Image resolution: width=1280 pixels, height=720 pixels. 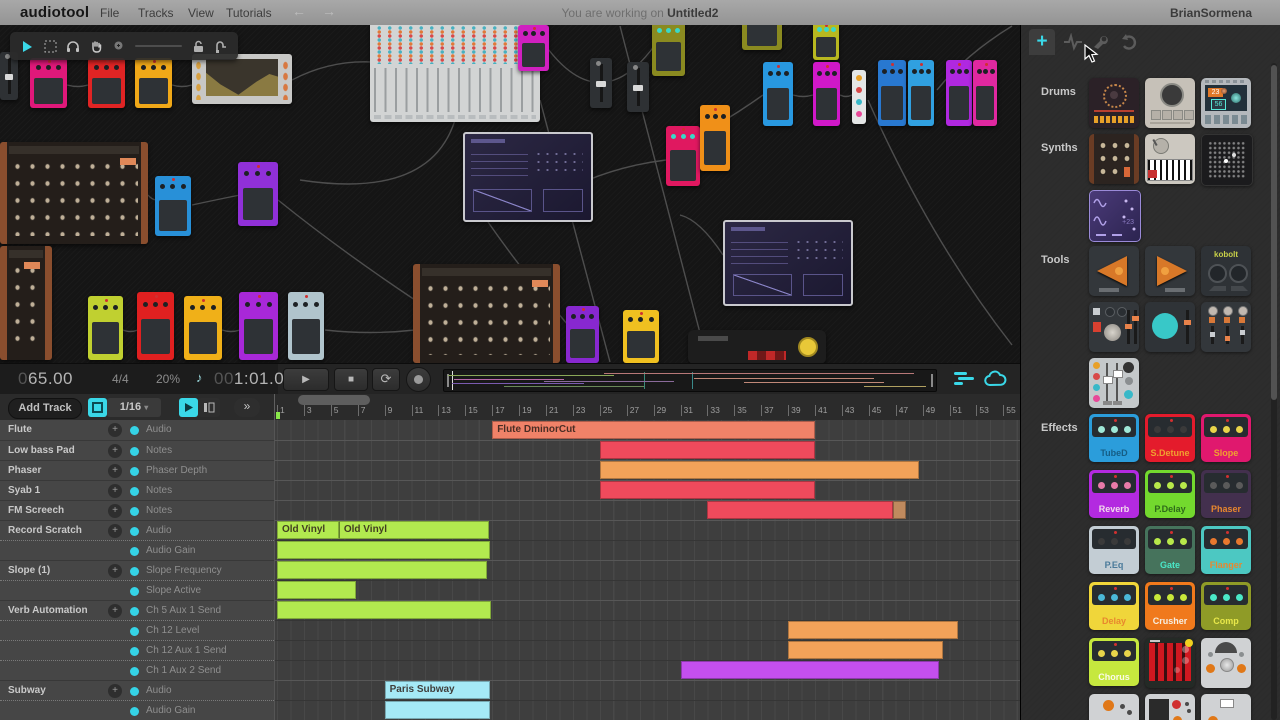 I want to click on track-row-ch-12-level: Ch 12 Level, so click(x=137, y=630).